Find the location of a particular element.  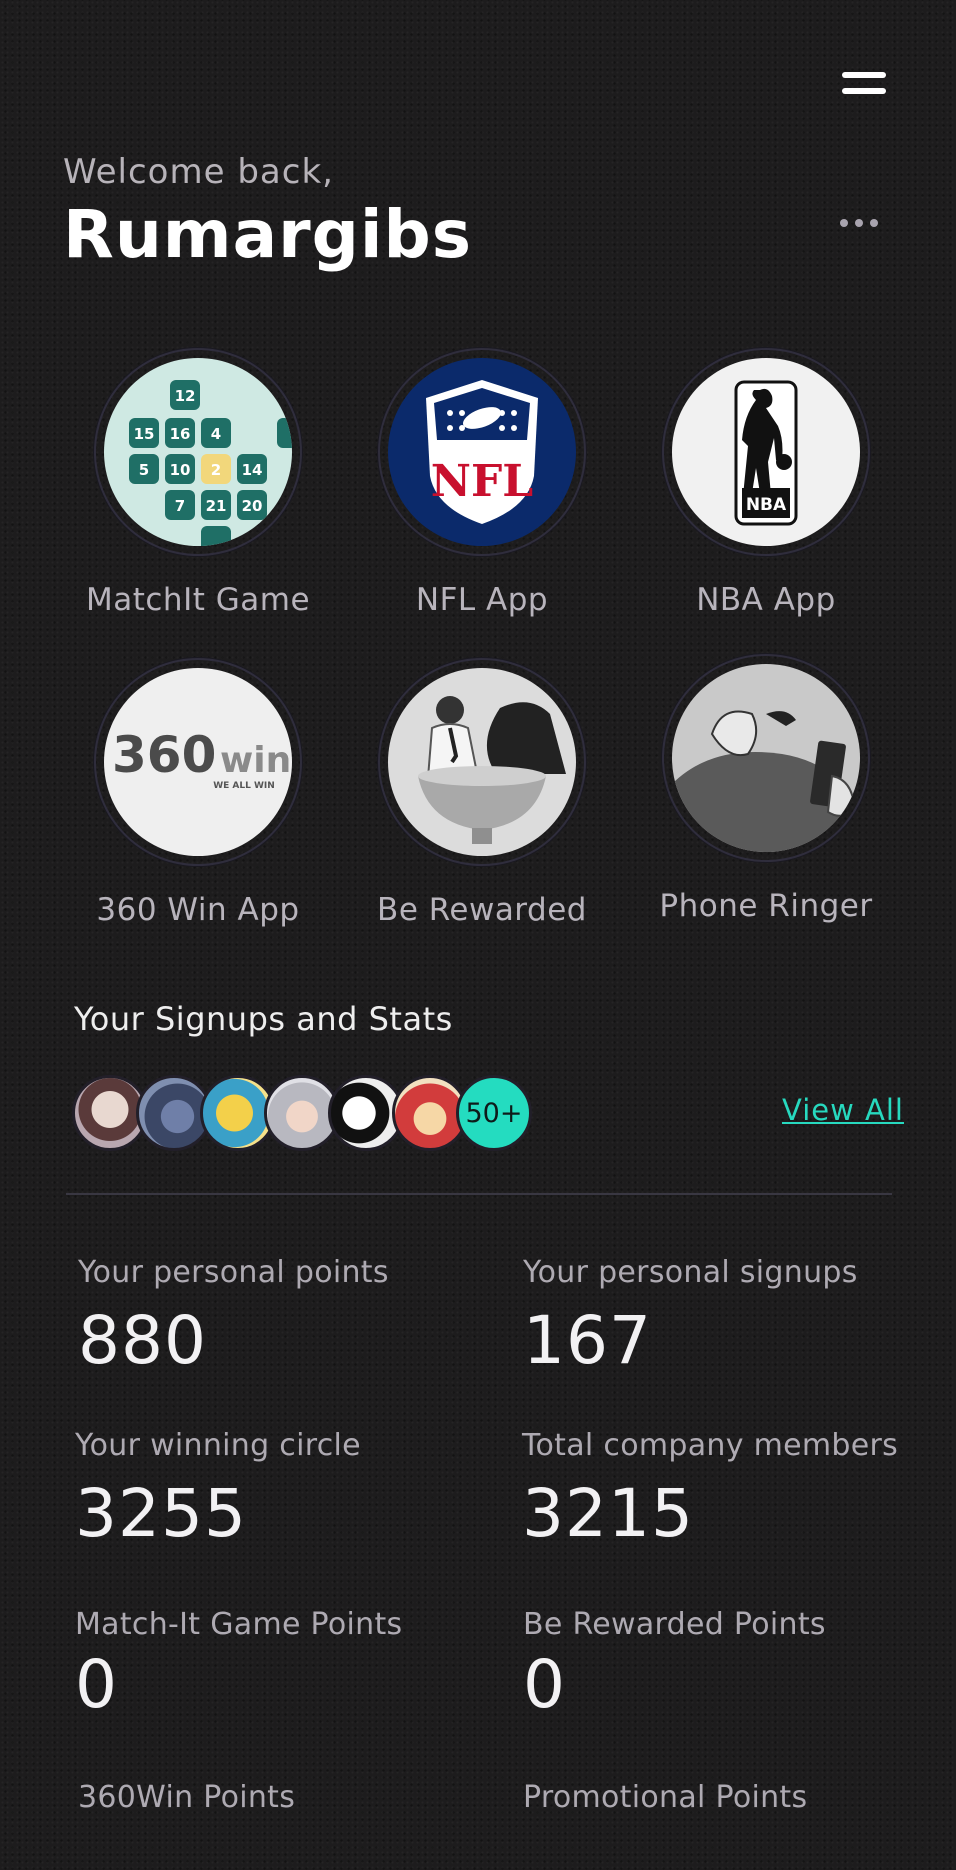

be-rewarded-icon is located at coordinates (482, 762).